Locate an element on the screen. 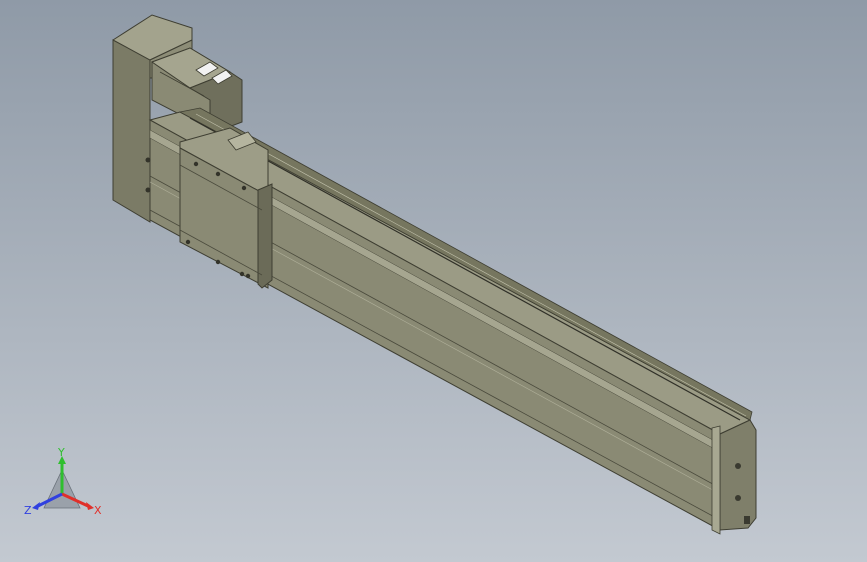  x-axis-arrow-head is located at coordinates (90, 506).